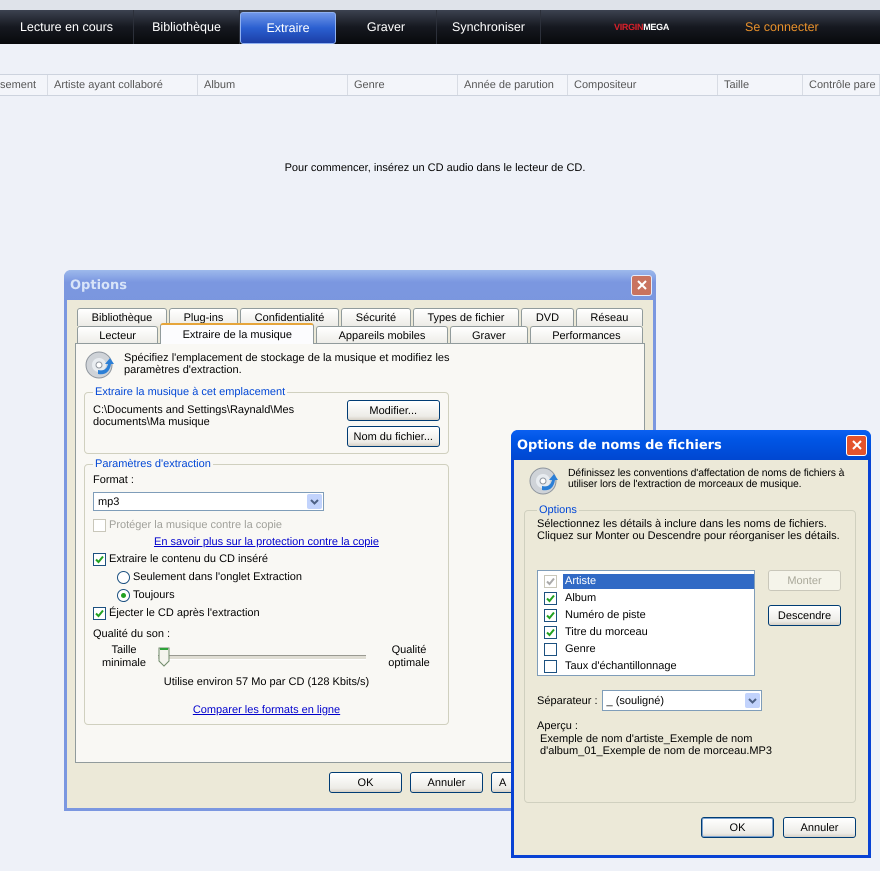  What do you see at coordinates (208, 501) in the screenshot?
I see `format-dropdown: mp3` at bounding box center [208, 501].